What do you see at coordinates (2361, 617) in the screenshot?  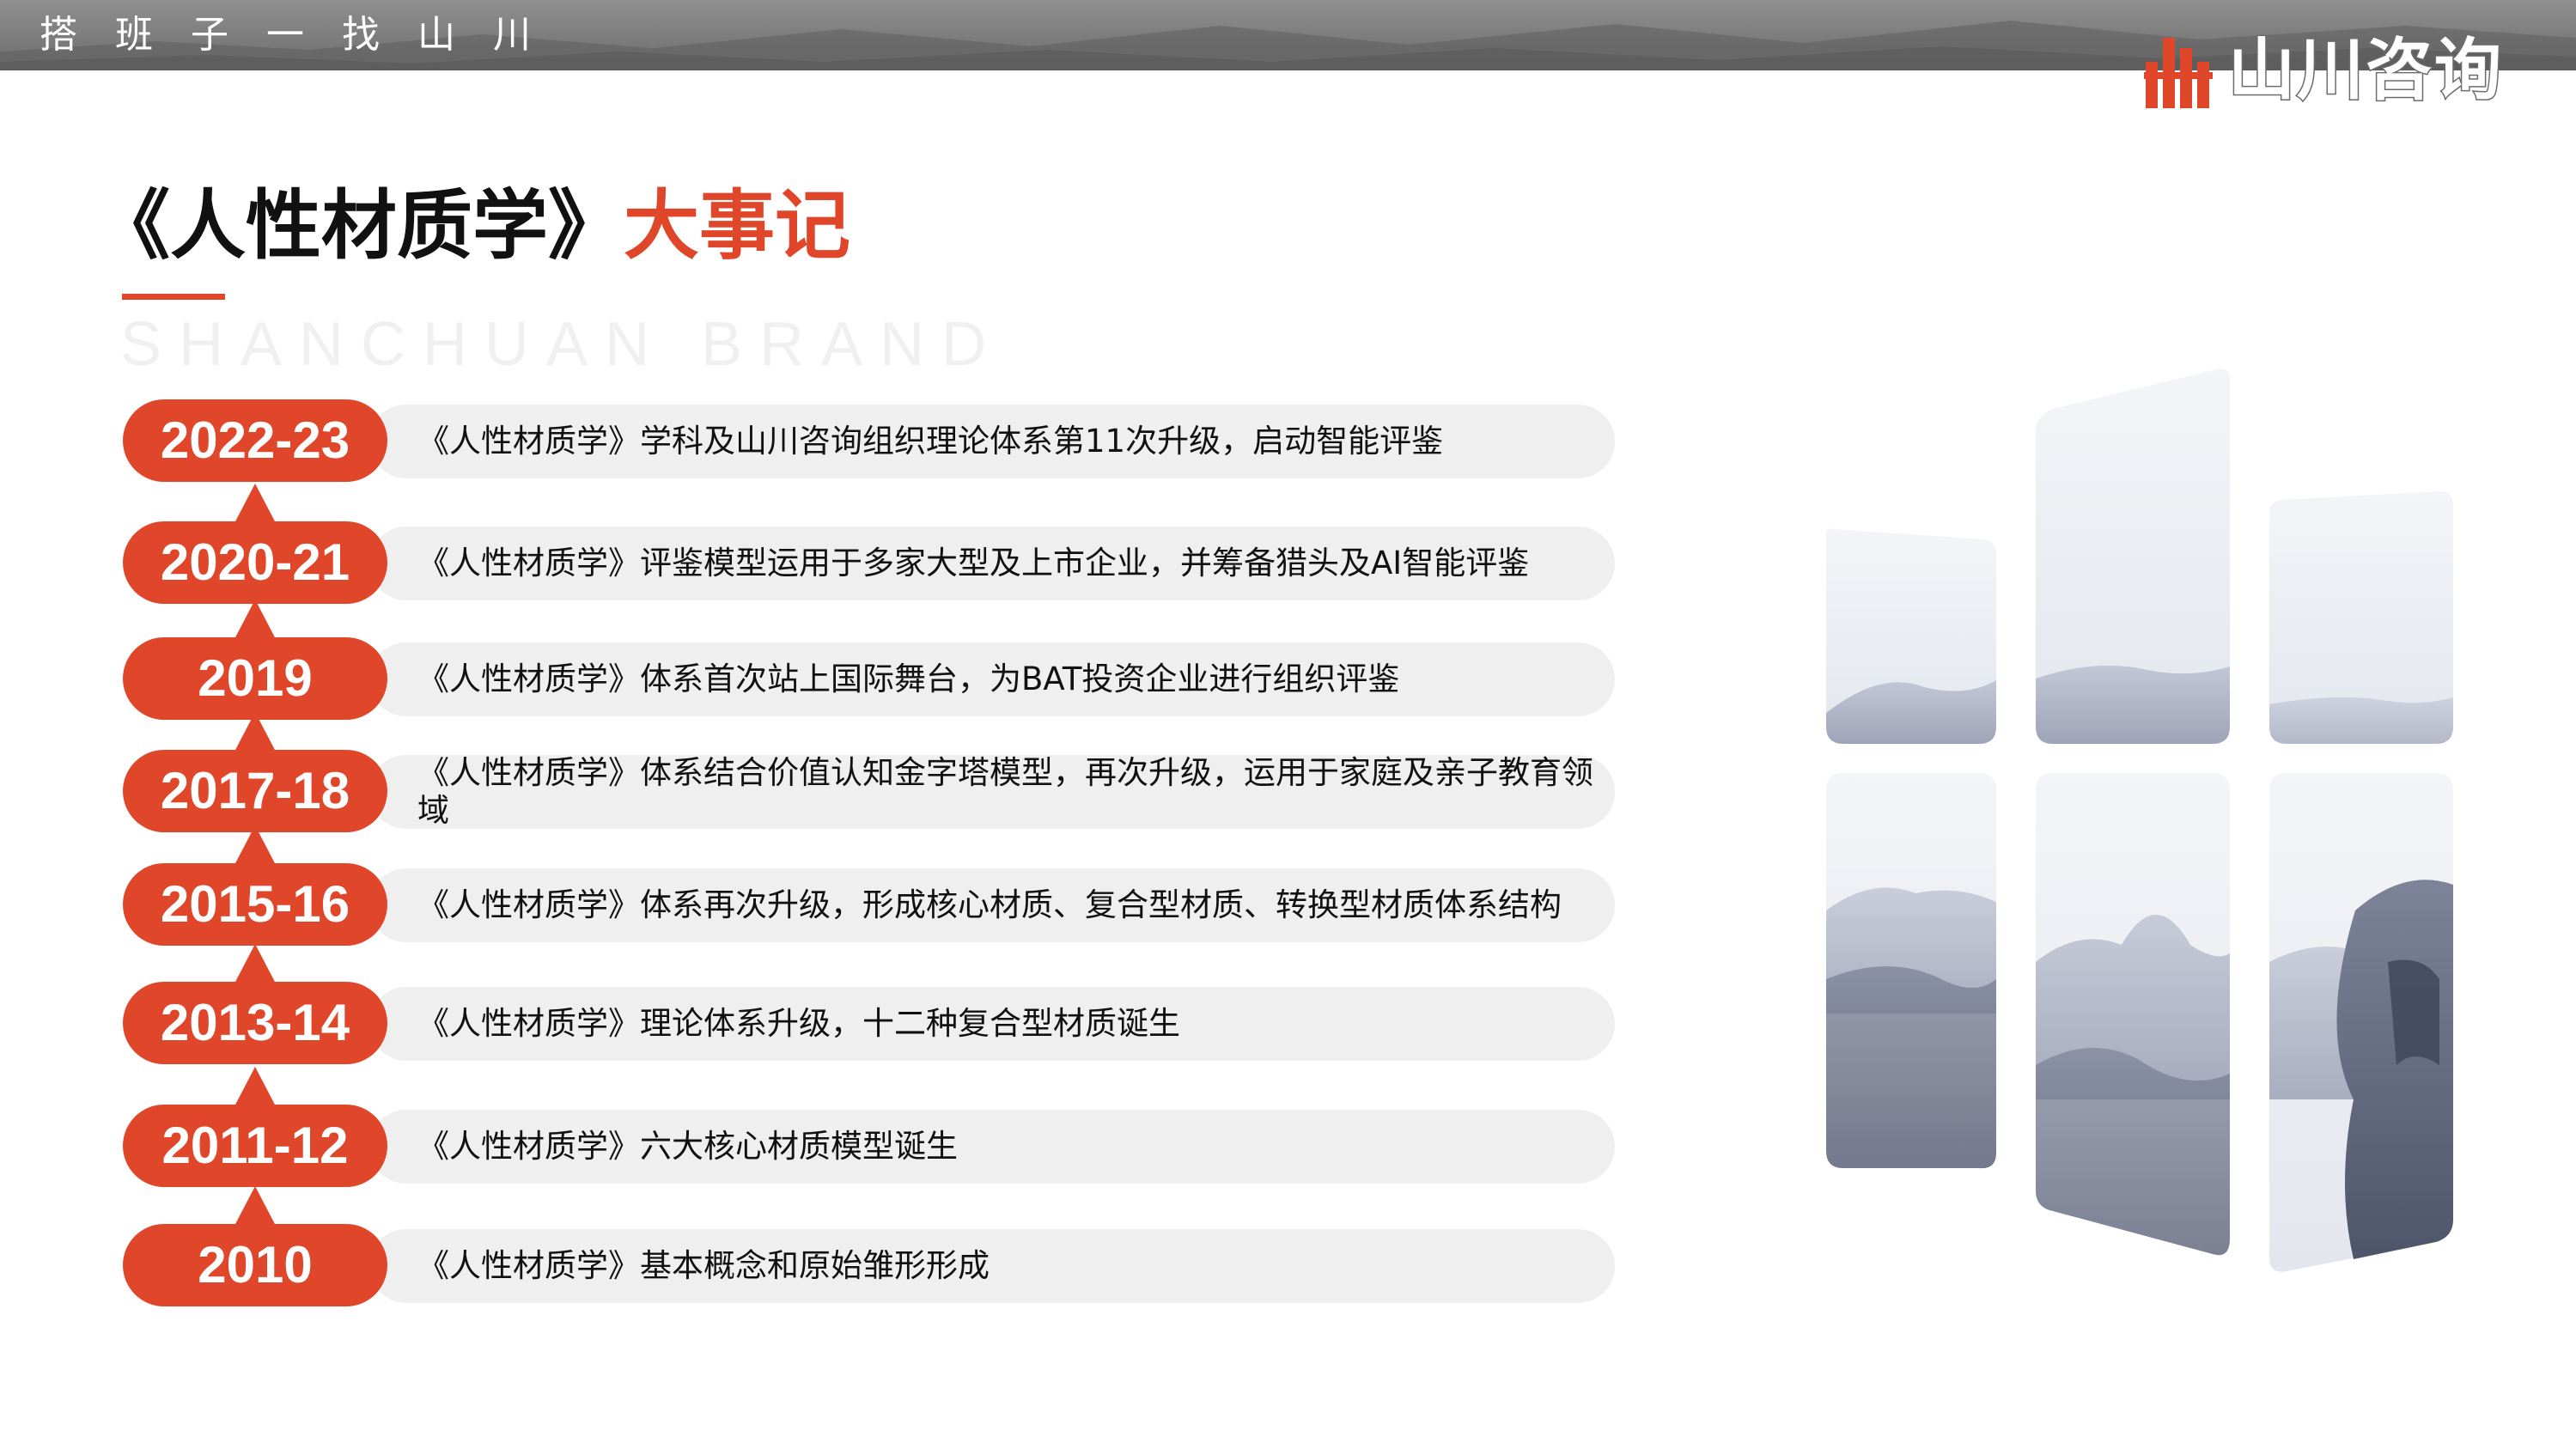 I see `tile-top-right` at bounding box center [2361, 617].